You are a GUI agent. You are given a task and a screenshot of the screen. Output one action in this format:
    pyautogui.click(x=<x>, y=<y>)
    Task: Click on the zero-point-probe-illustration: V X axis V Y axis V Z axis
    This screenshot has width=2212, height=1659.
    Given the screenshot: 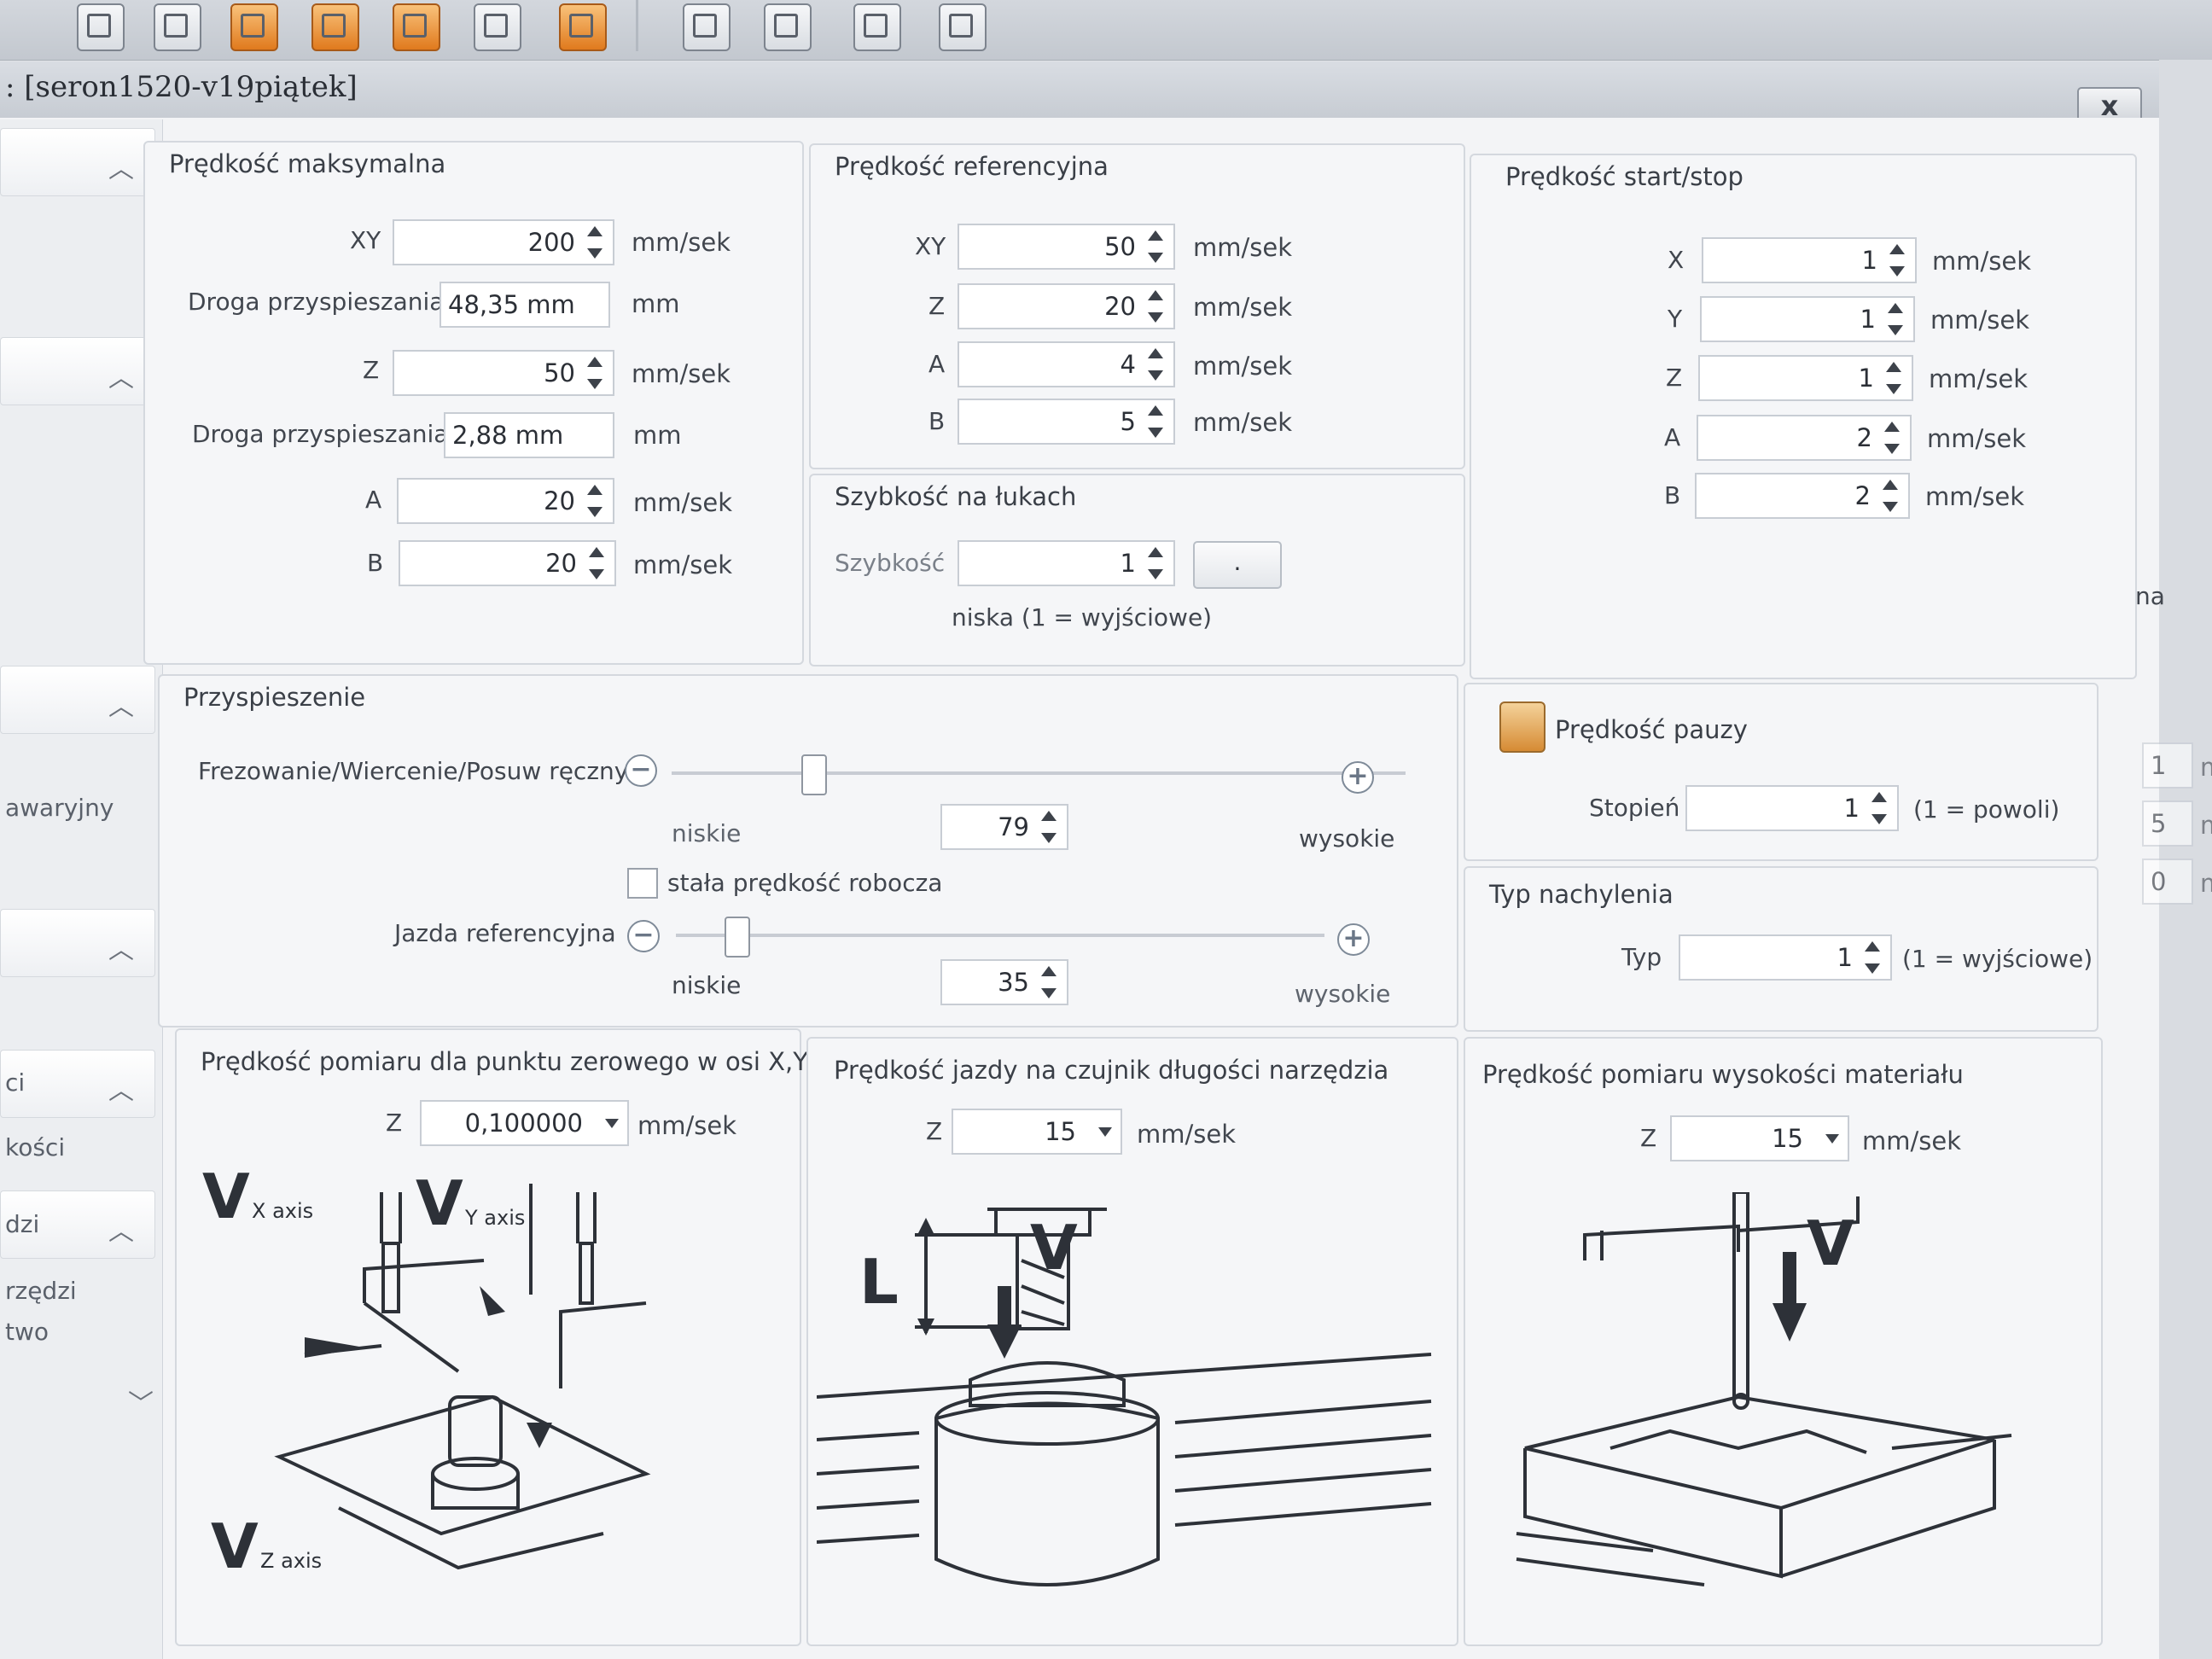 What is the action you would take?
    pyautogui.click(x=426, y=1374)
    